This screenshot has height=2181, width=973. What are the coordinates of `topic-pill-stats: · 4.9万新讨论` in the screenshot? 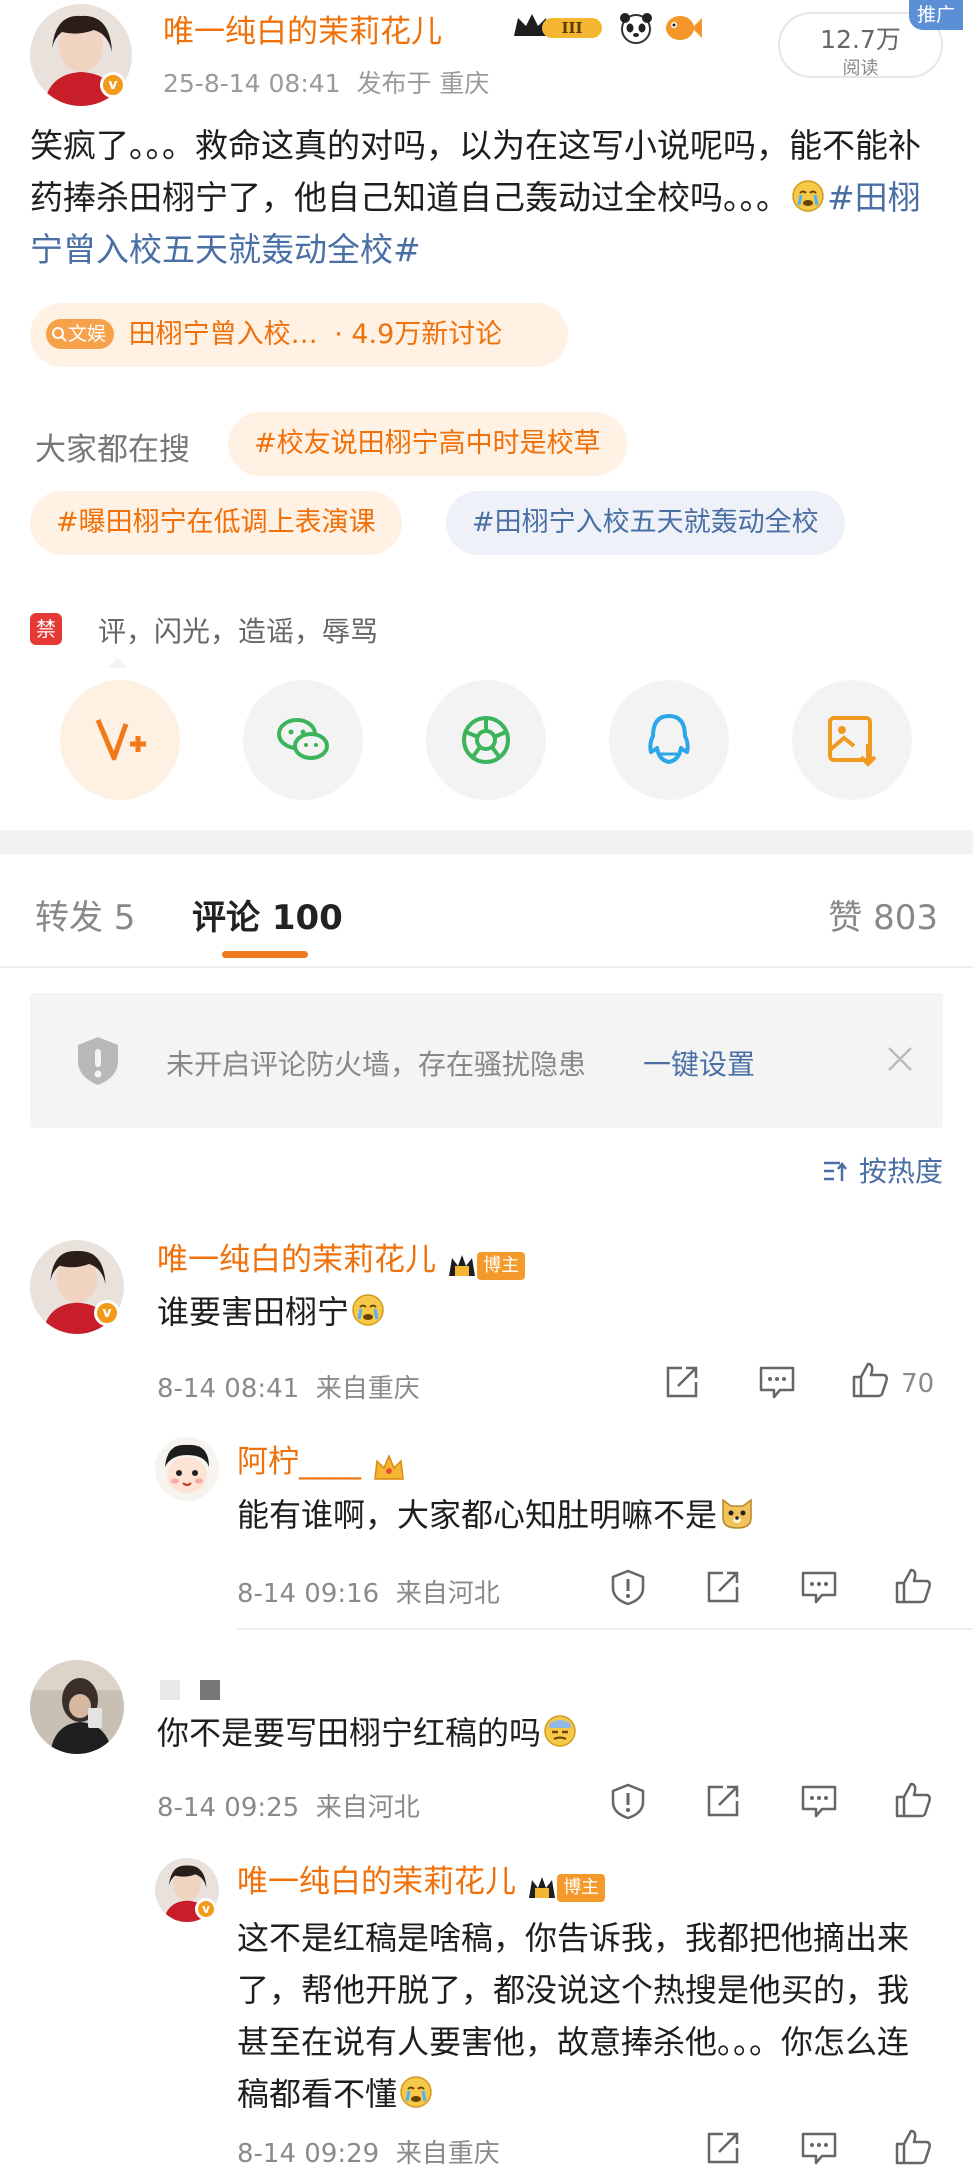 It's located at (418, 334).